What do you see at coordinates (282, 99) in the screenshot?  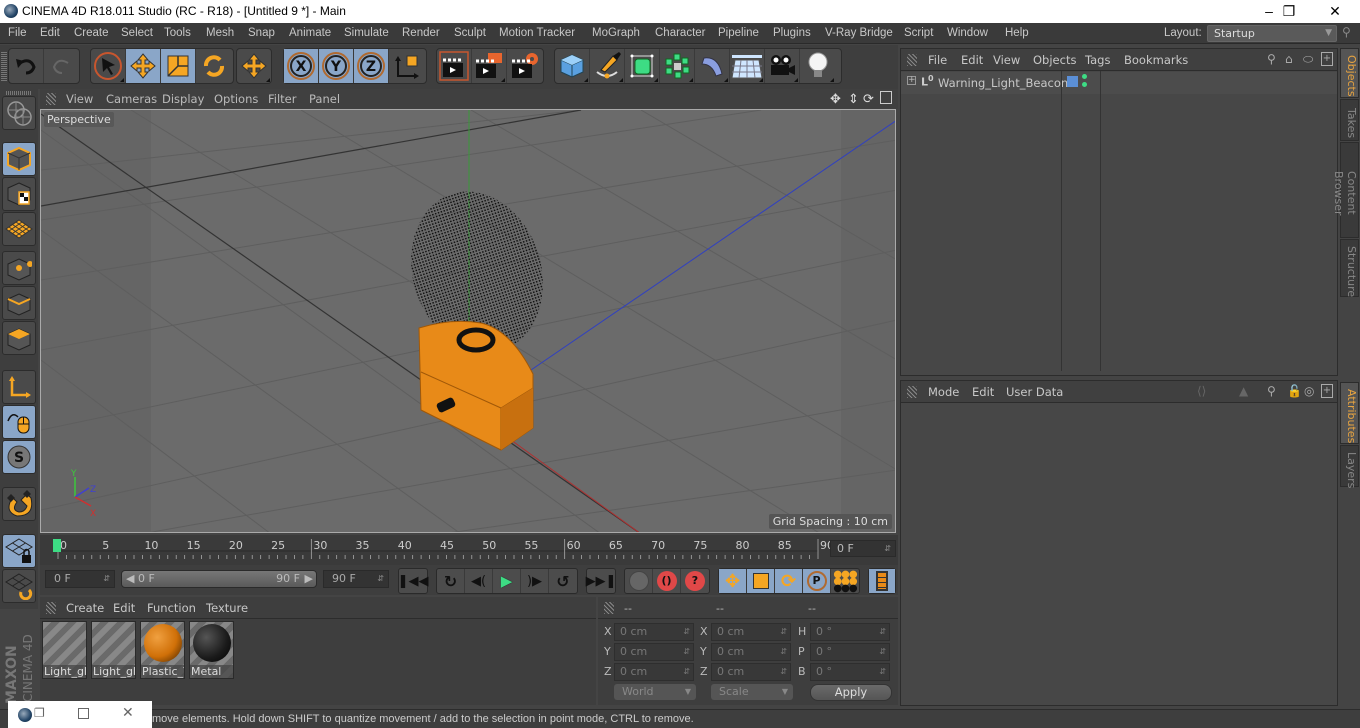 I see `viewport-menu-filter: Filter` at bounding box center [282, 99].